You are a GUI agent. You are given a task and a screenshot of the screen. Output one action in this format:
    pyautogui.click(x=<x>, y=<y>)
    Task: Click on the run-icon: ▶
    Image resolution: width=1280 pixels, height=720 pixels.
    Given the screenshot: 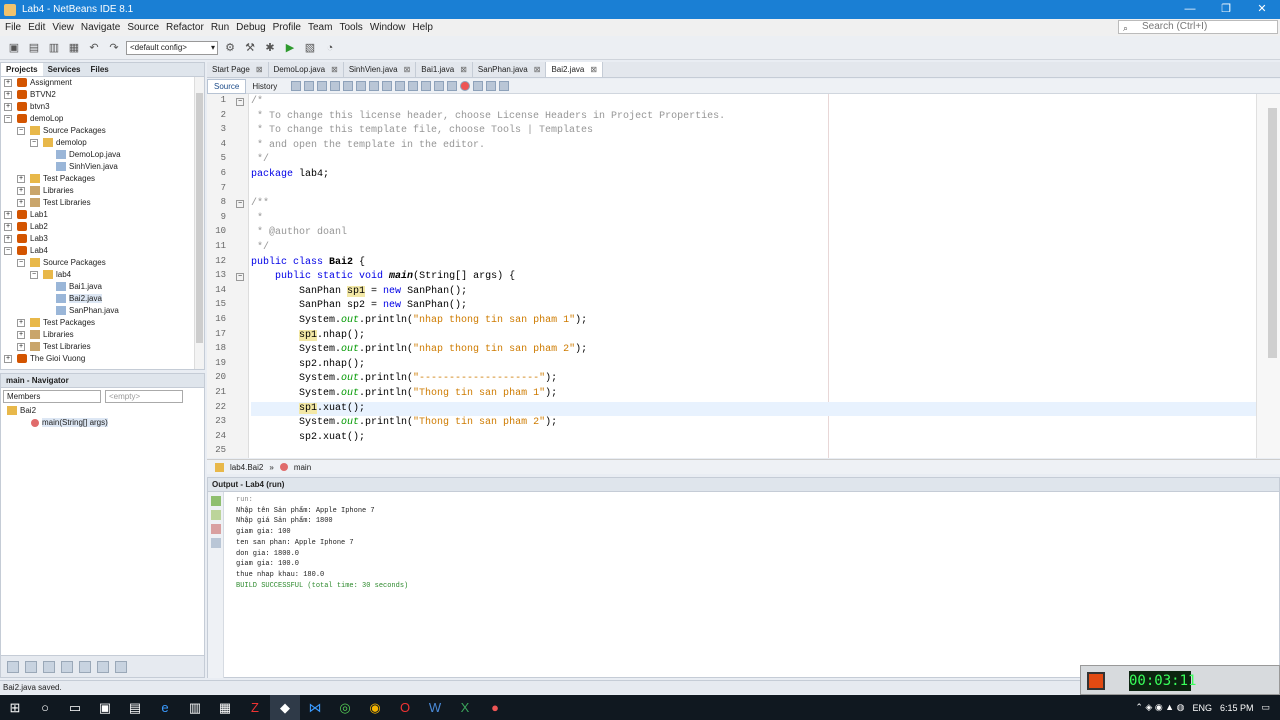 What is the action you would take?
    pyautogui.click(x=290, y=48)
    